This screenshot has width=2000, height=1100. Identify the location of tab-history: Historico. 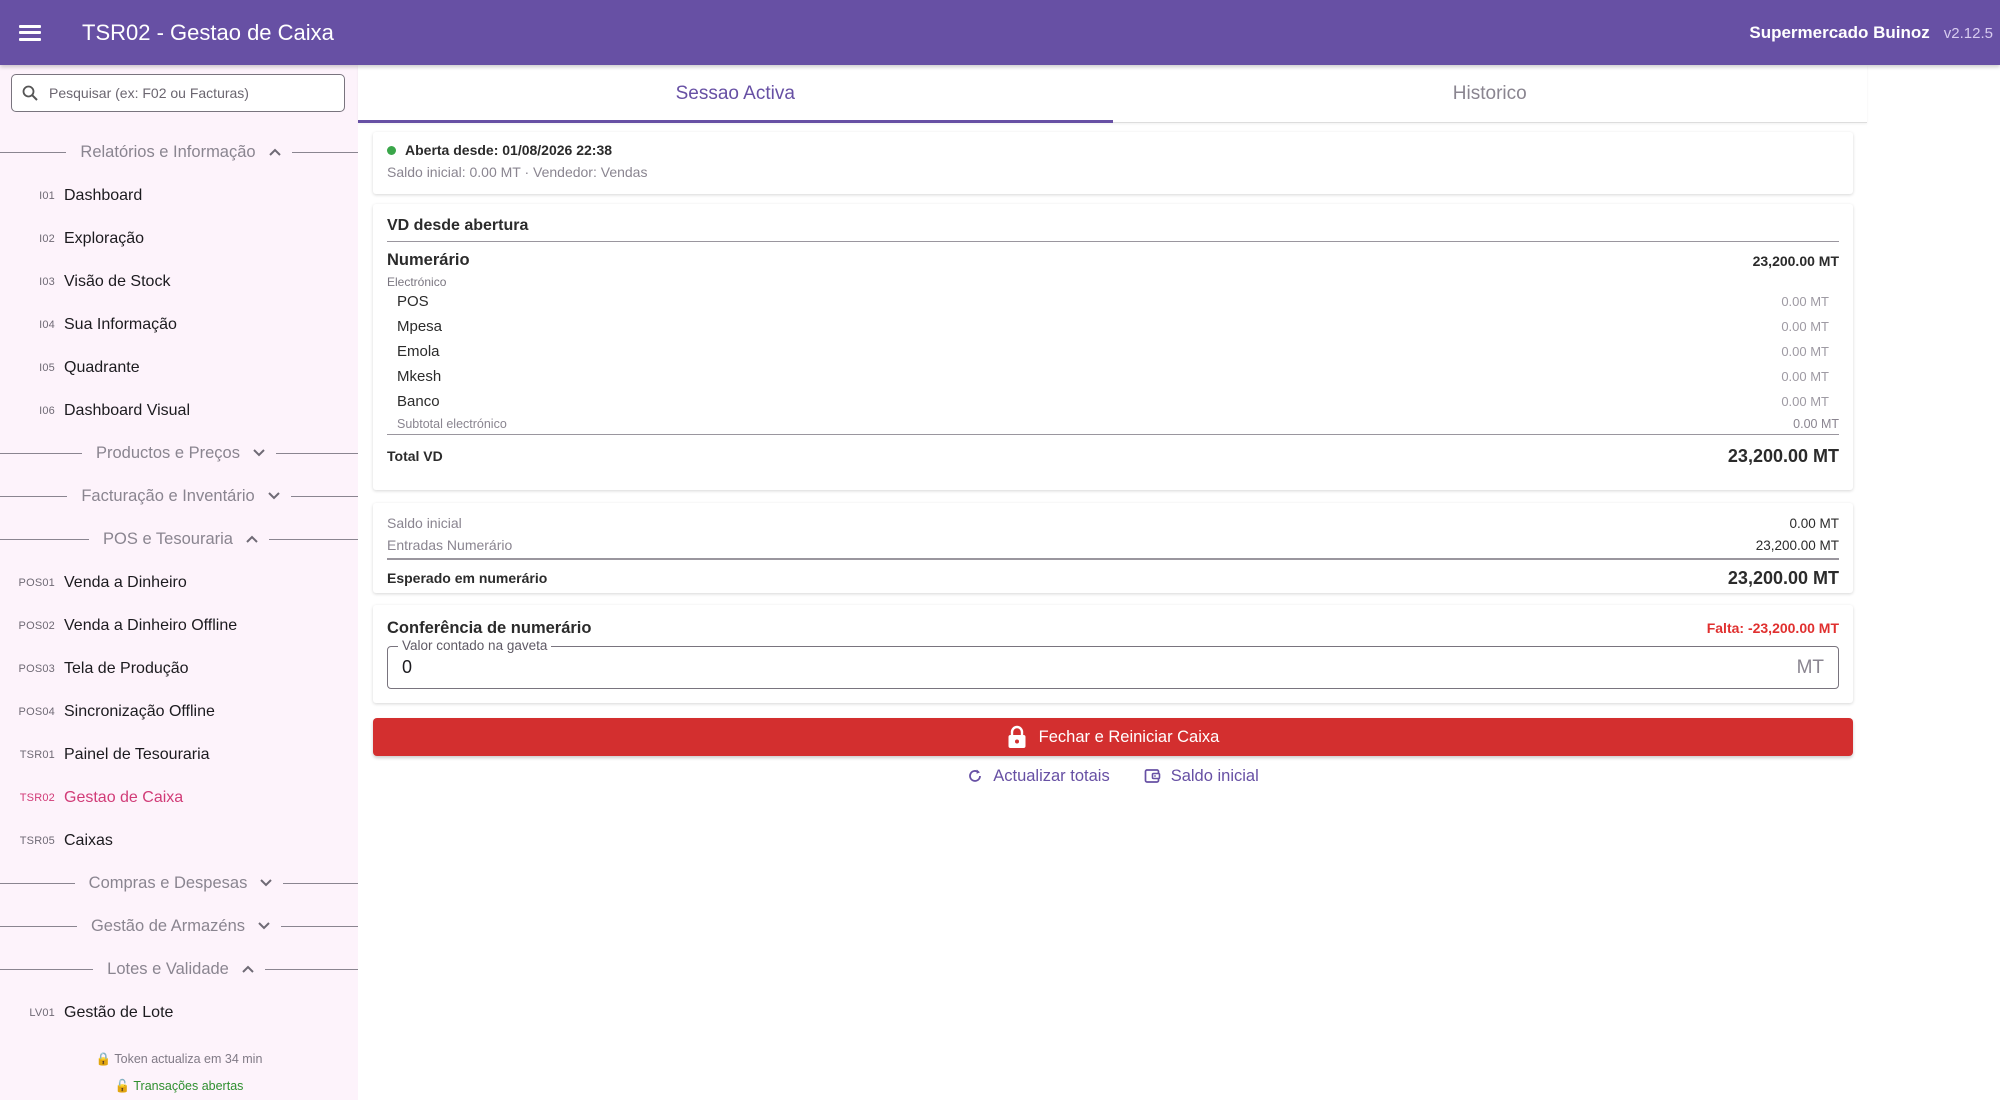
(1490, 93).